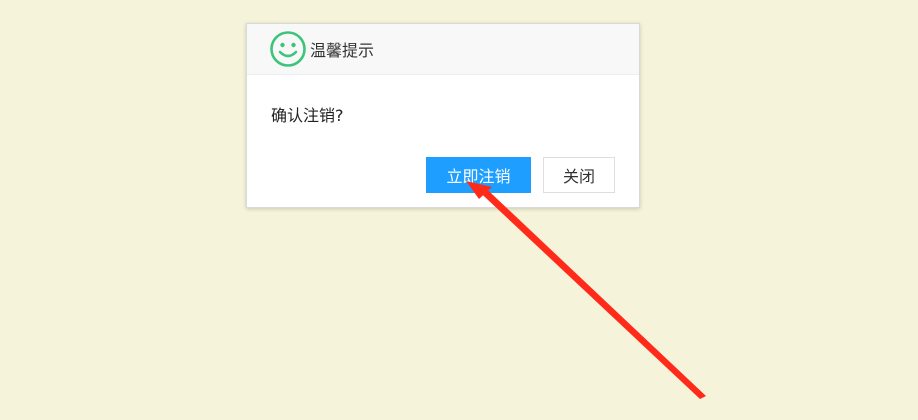 The height and width of the screenshot is (420, 918). Describe the element at coordinates (342, 50) in the screenshot. I see `dialog-title: 温馨提示` at that location.